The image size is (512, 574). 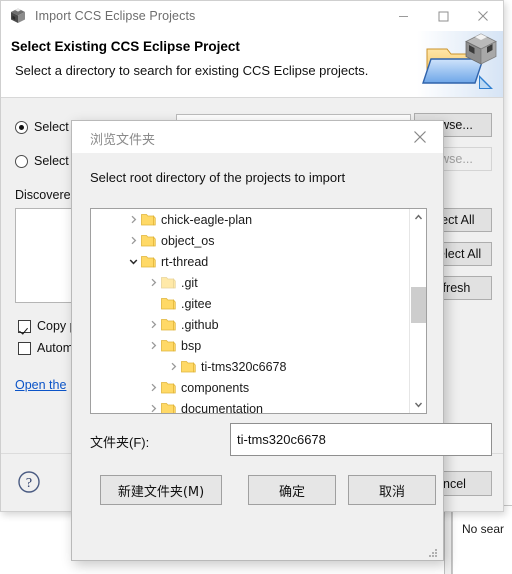 I want to click on tree-item-label: components, so click(x=215, y=387).